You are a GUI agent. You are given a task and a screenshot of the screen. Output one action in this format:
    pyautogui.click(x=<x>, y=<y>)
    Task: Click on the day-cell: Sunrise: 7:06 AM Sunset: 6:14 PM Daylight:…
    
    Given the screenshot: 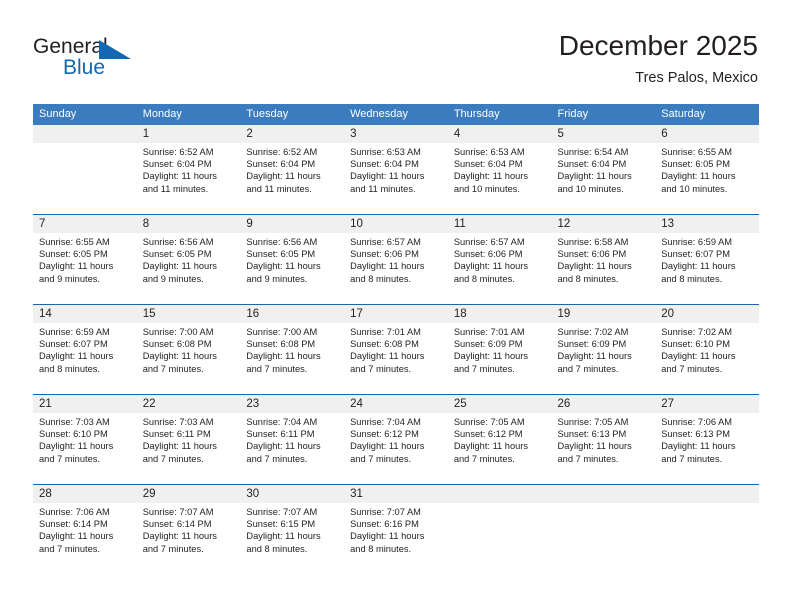 What is the action you would take?
    pyautogui.click(x=85, y=538)
    